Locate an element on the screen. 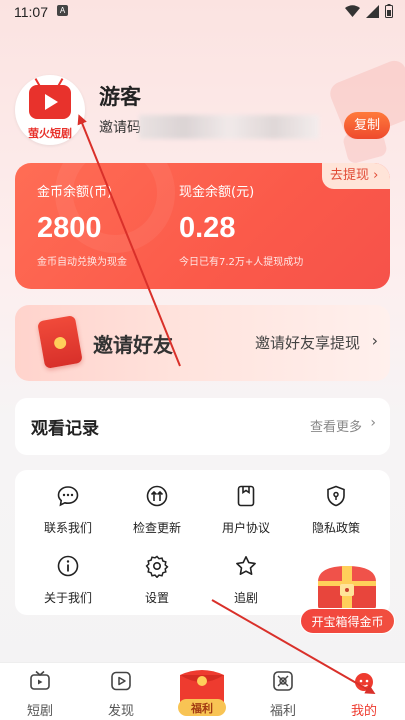 The image size is (405, 720). menu-user-agreement: 用户协议 is located at coordinates (246, 510).